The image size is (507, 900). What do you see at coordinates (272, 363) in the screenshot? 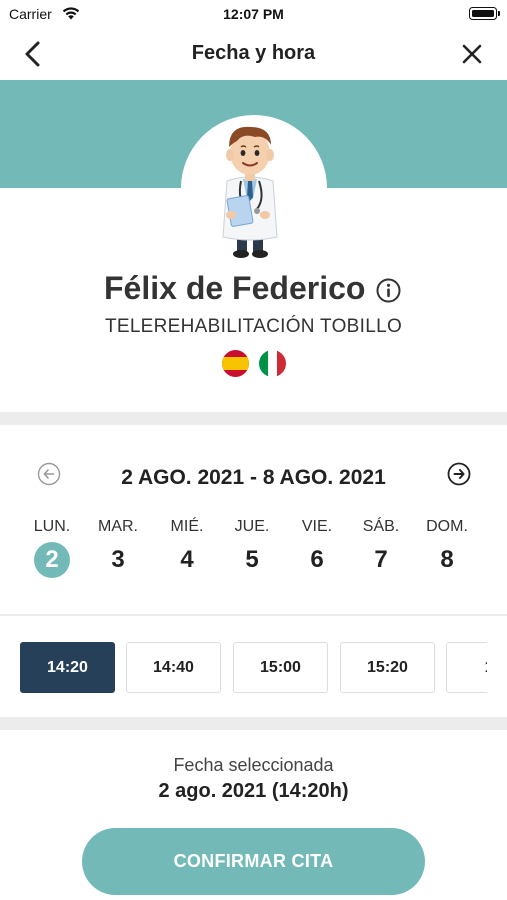
I see `italian-flag-icon` at bounding box center [272, 363].